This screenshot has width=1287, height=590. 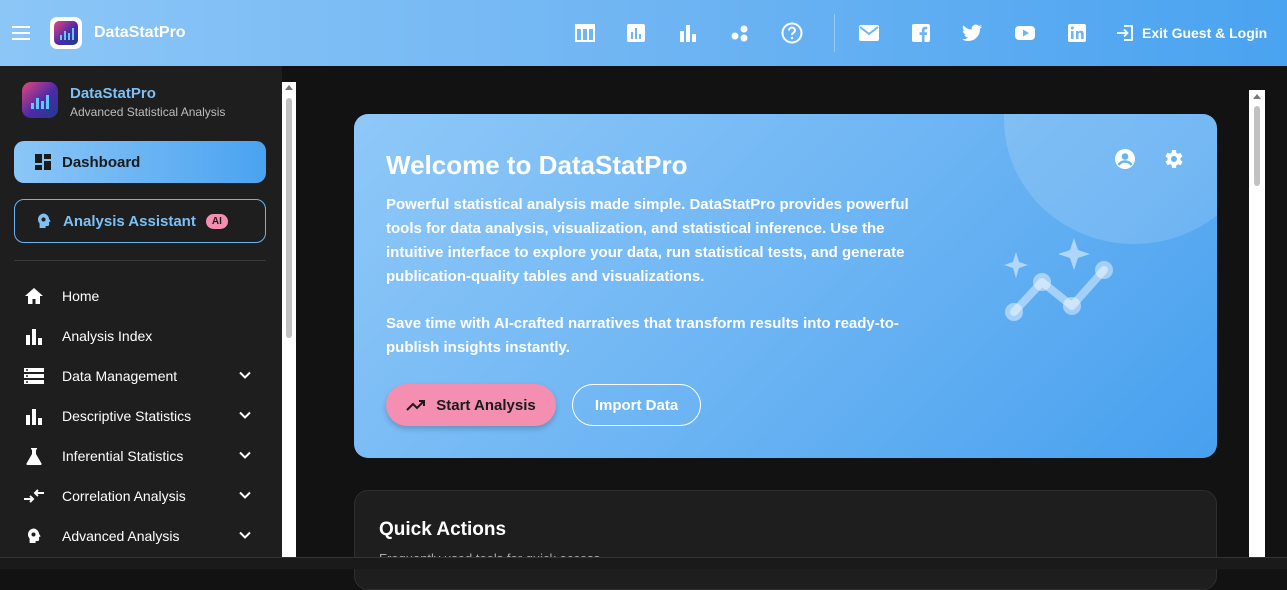 I want to click on start-analysis-label: Start Analysis, so click(x=486, y=405).